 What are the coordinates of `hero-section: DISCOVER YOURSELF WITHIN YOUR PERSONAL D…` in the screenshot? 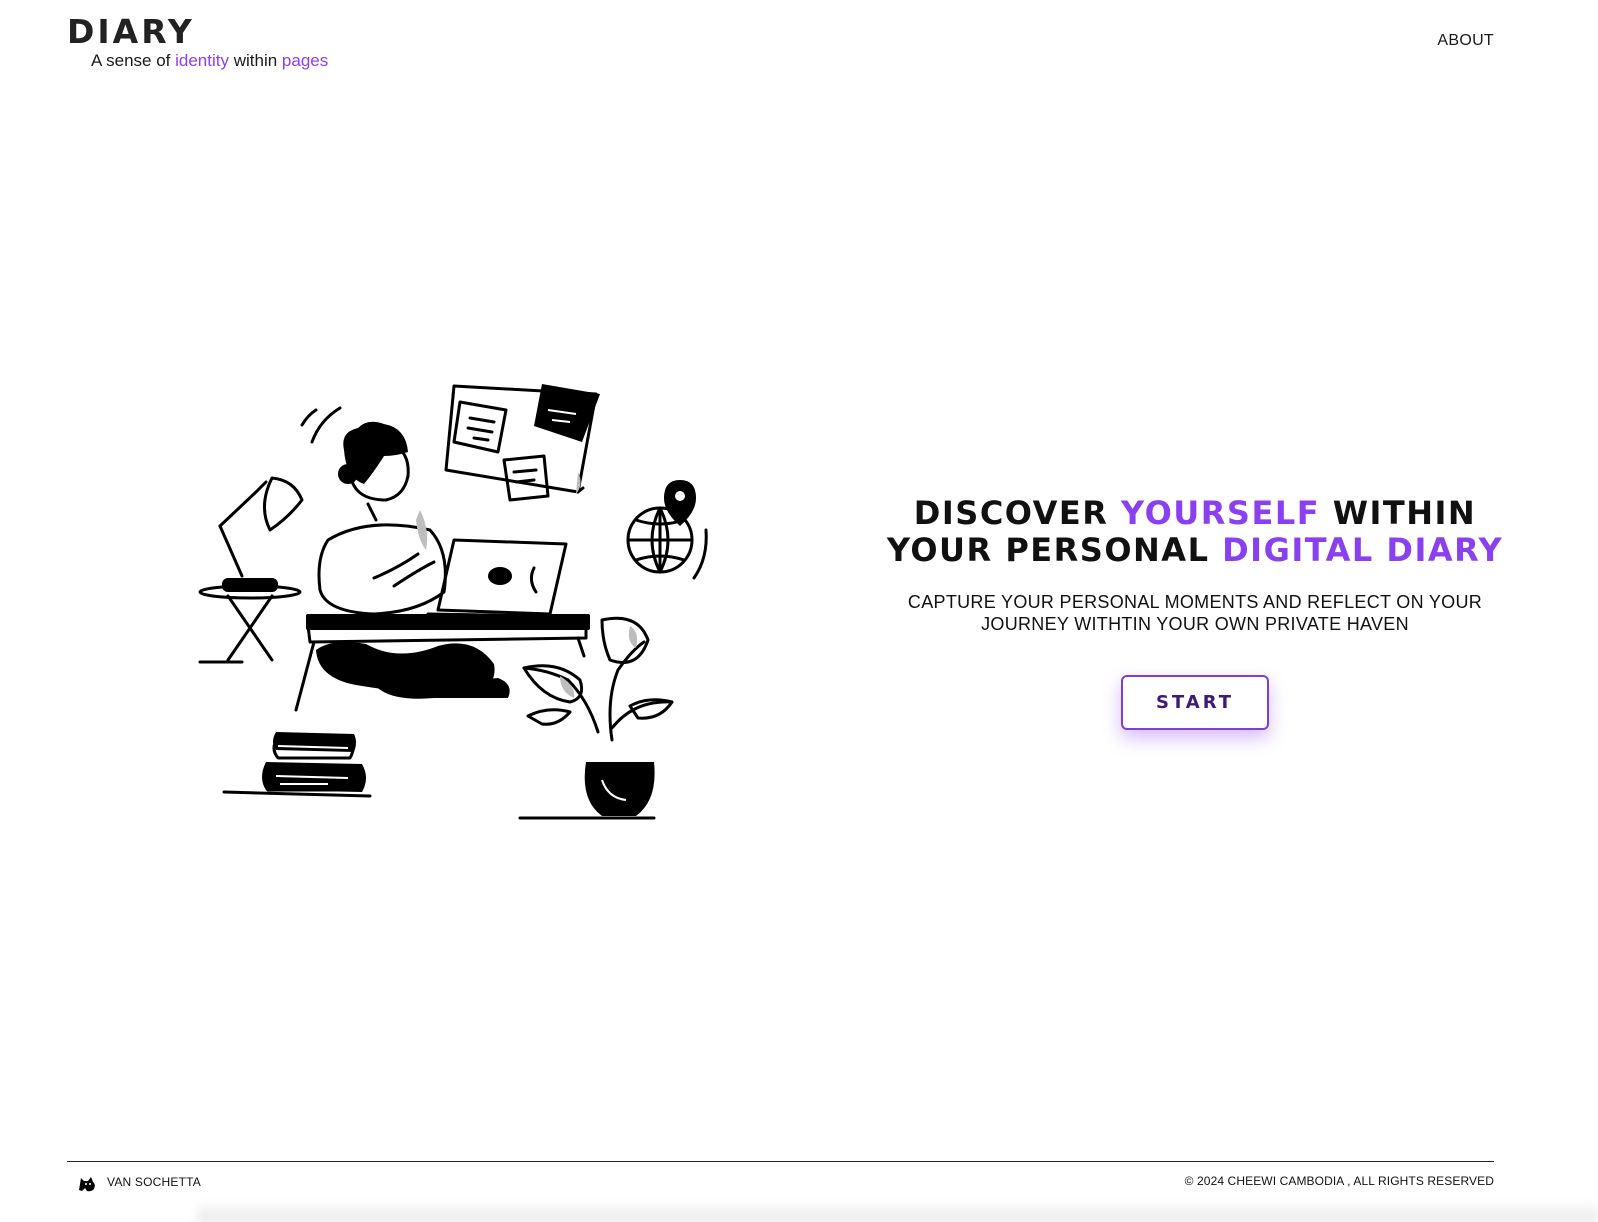 It's located at (1195, 612).